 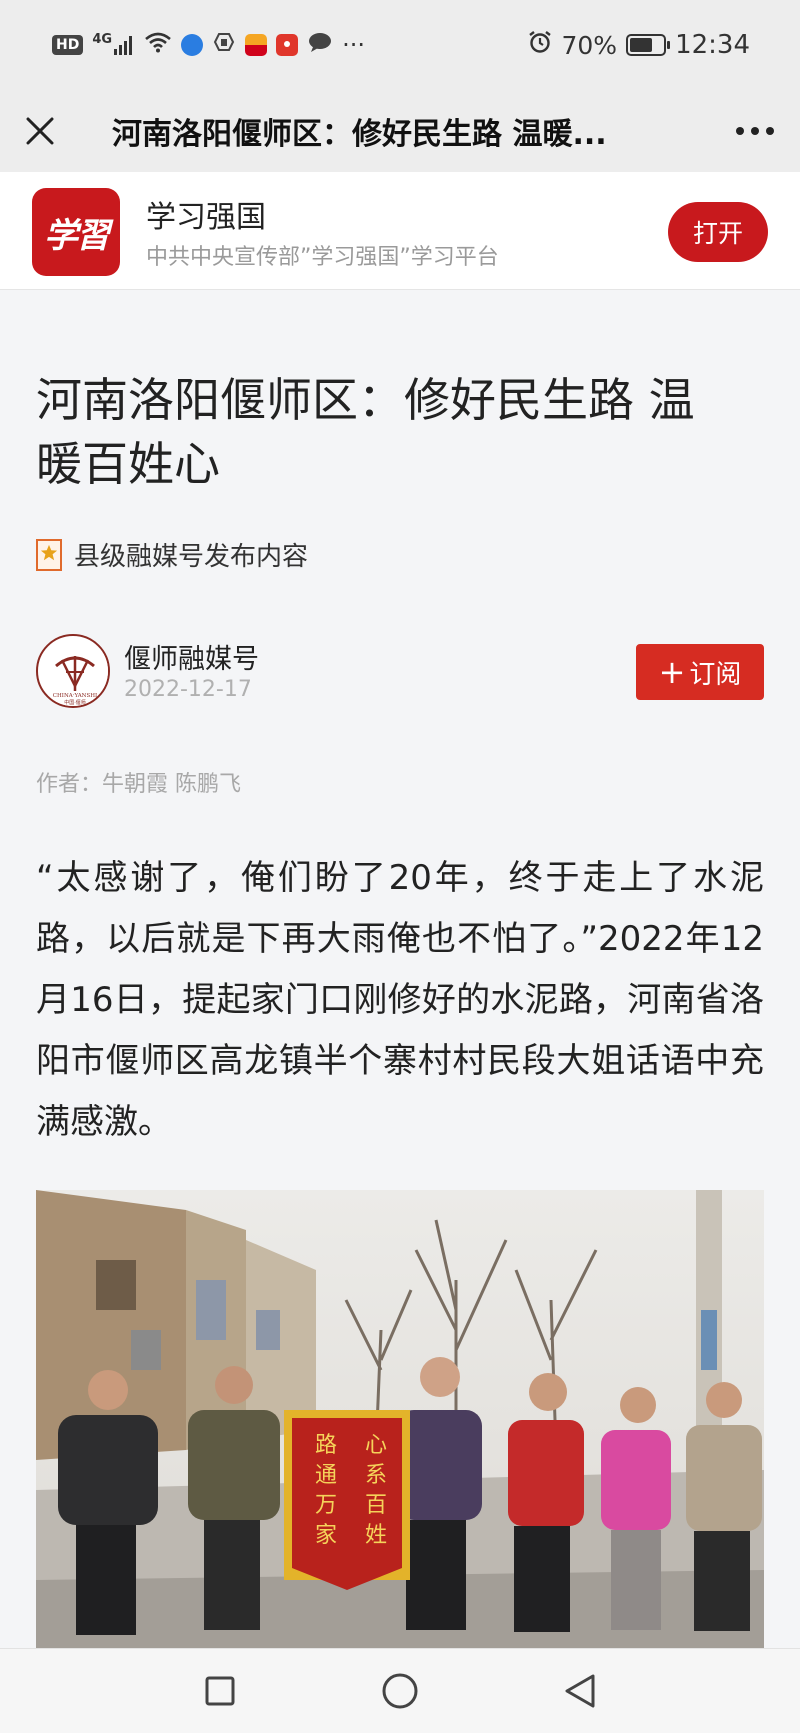 I want to click on app-name: 学习强国, so click(x=206, y=217).